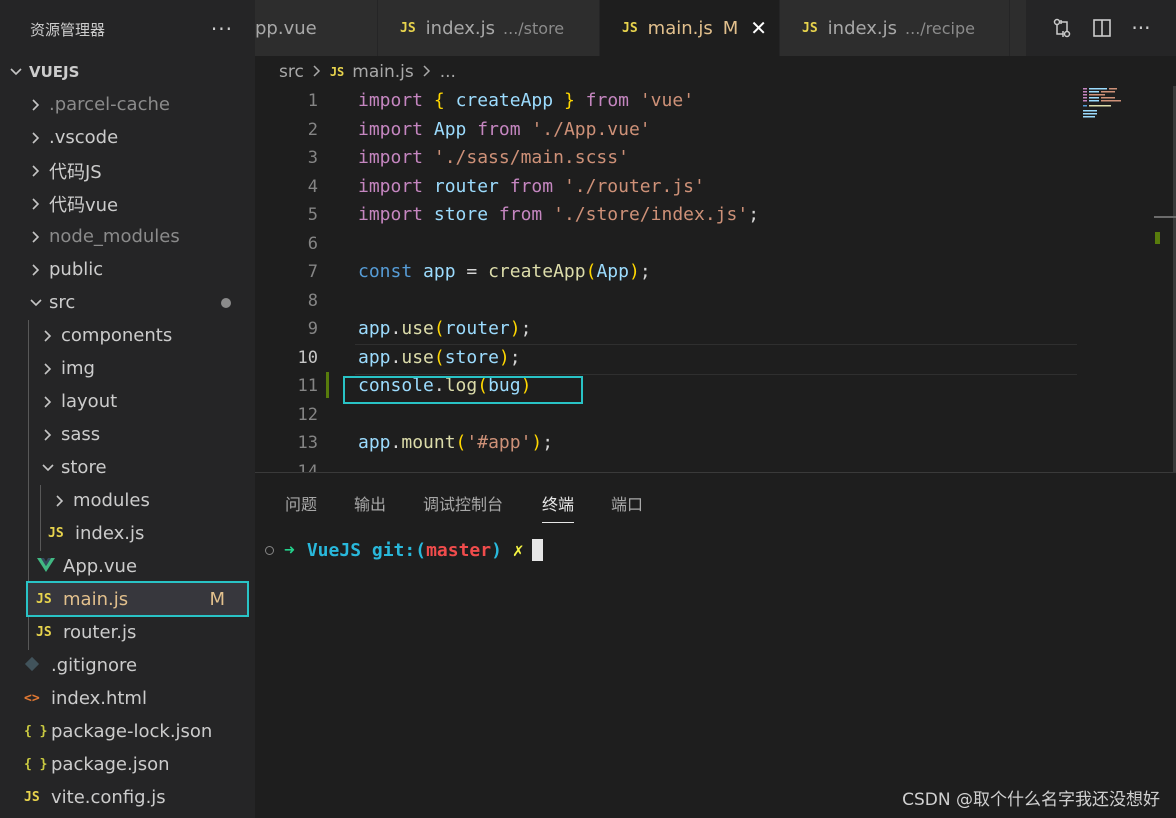  What do you see at coordinates (1111, 106) in the screenshot?
I see `minimap` at bounding box center [1111, 106].